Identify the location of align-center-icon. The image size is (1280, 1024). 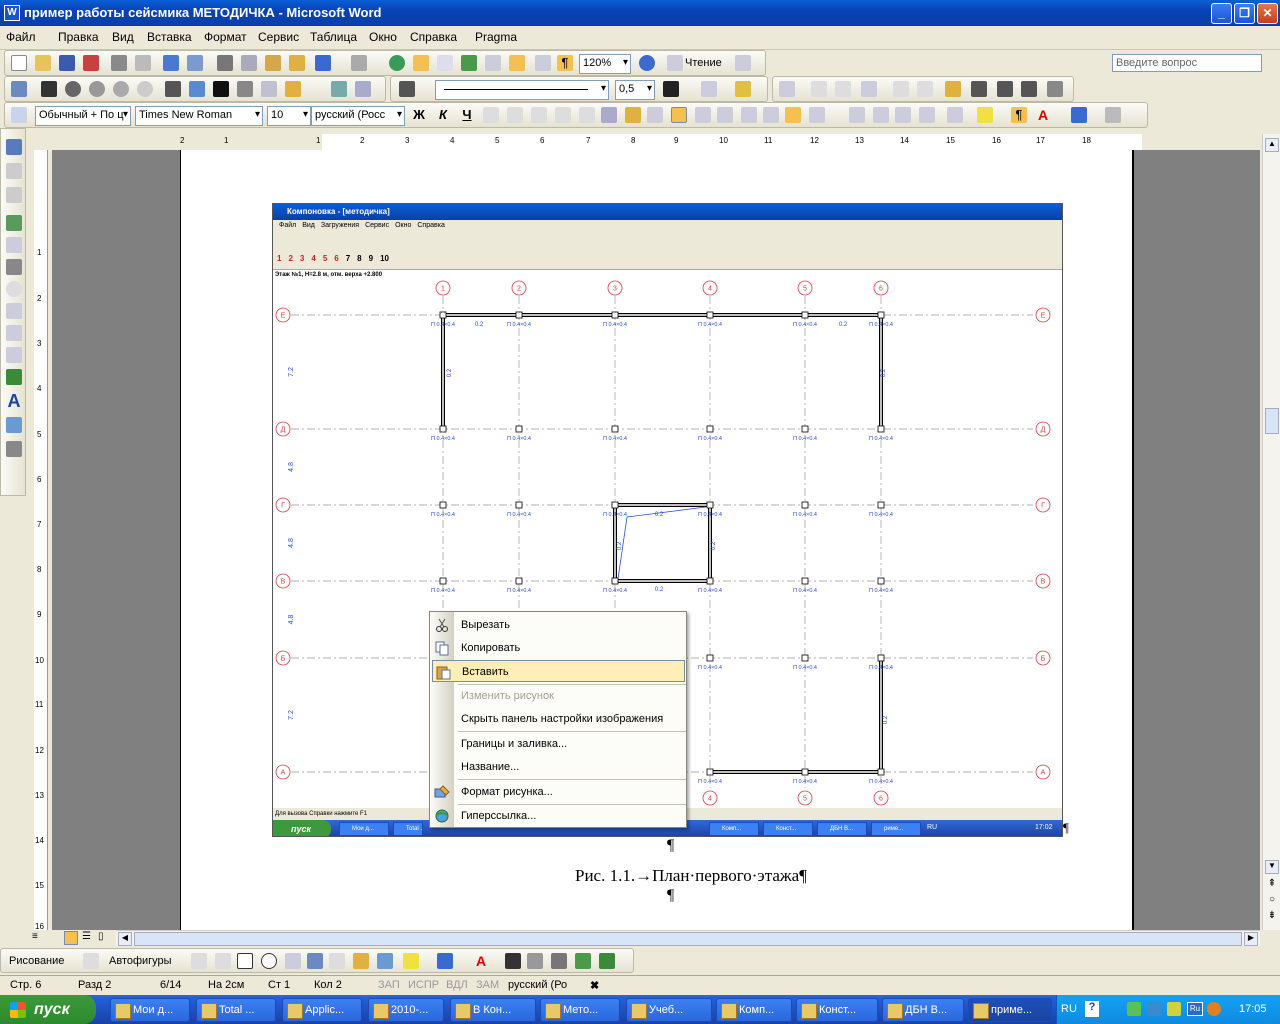
(679, 115).